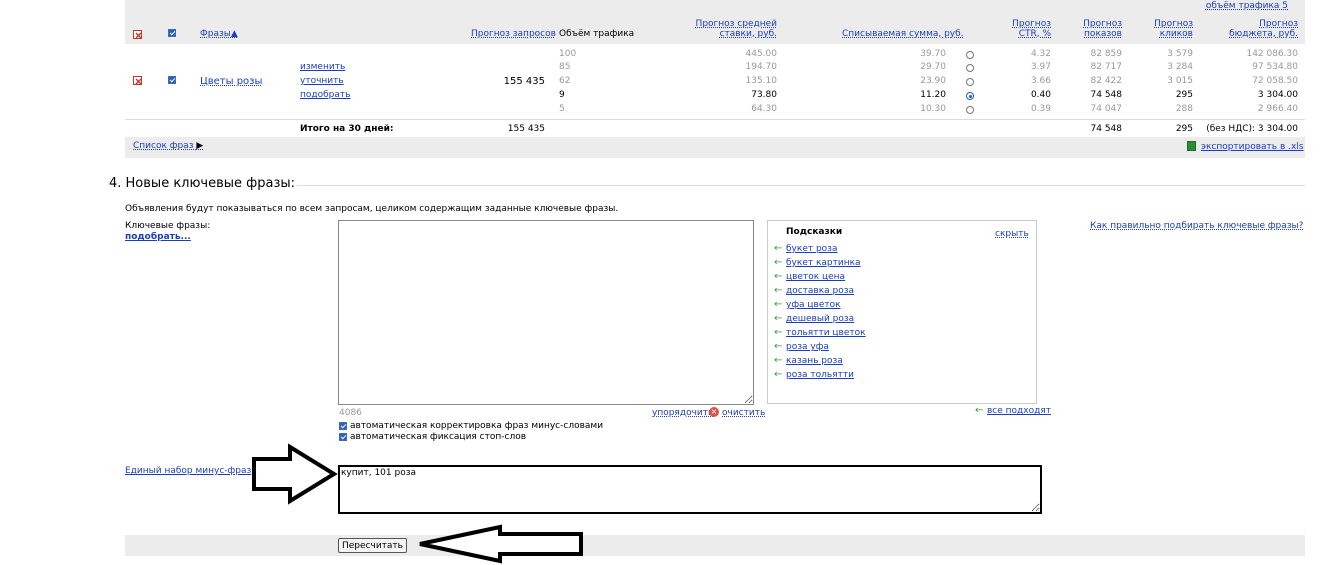 This screenshot has width=1333, height=565. I want to click on top-partial-header: объём трафика 5, so click(1247, 6).